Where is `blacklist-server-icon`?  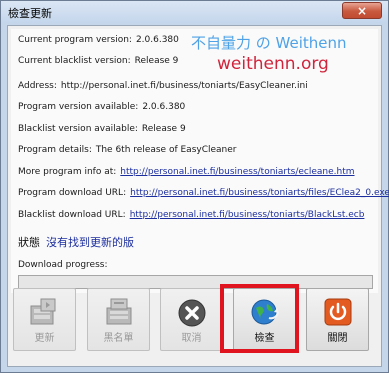
blacklist-server-icon is located at coordinates (118, 311).